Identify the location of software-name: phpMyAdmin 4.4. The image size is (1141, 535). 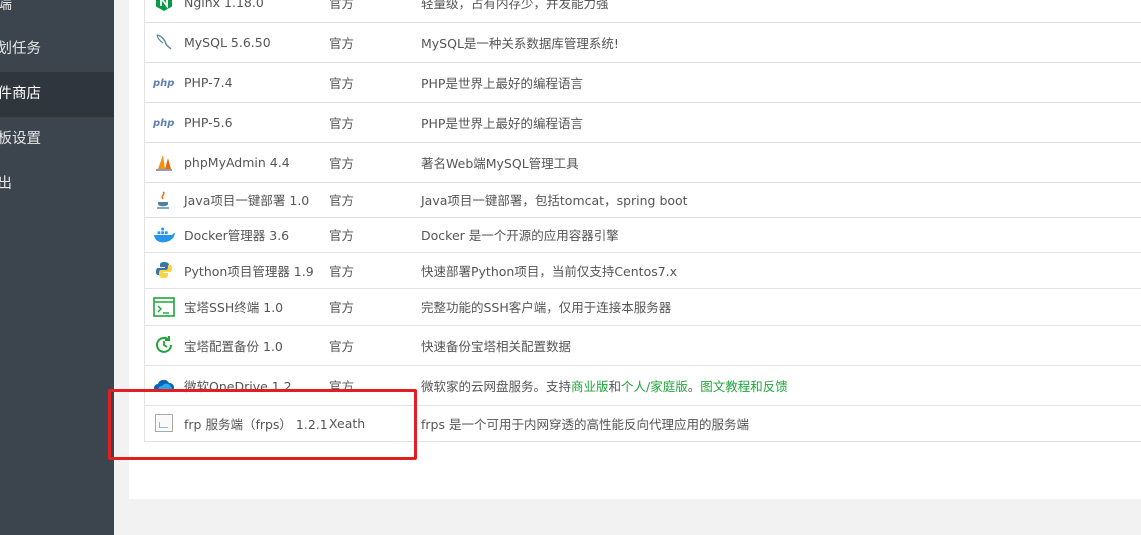
(237, 162).